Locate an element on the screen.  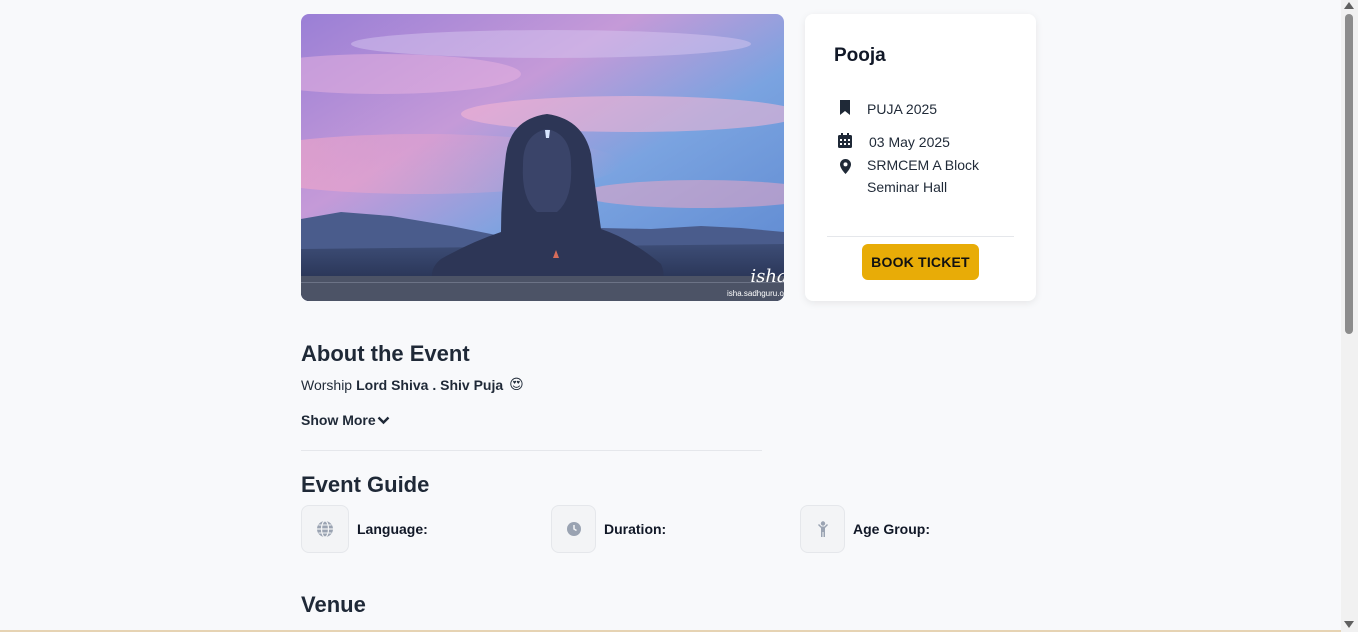
event-guide-heading: Event Guide is located at coordinates (365, 484).